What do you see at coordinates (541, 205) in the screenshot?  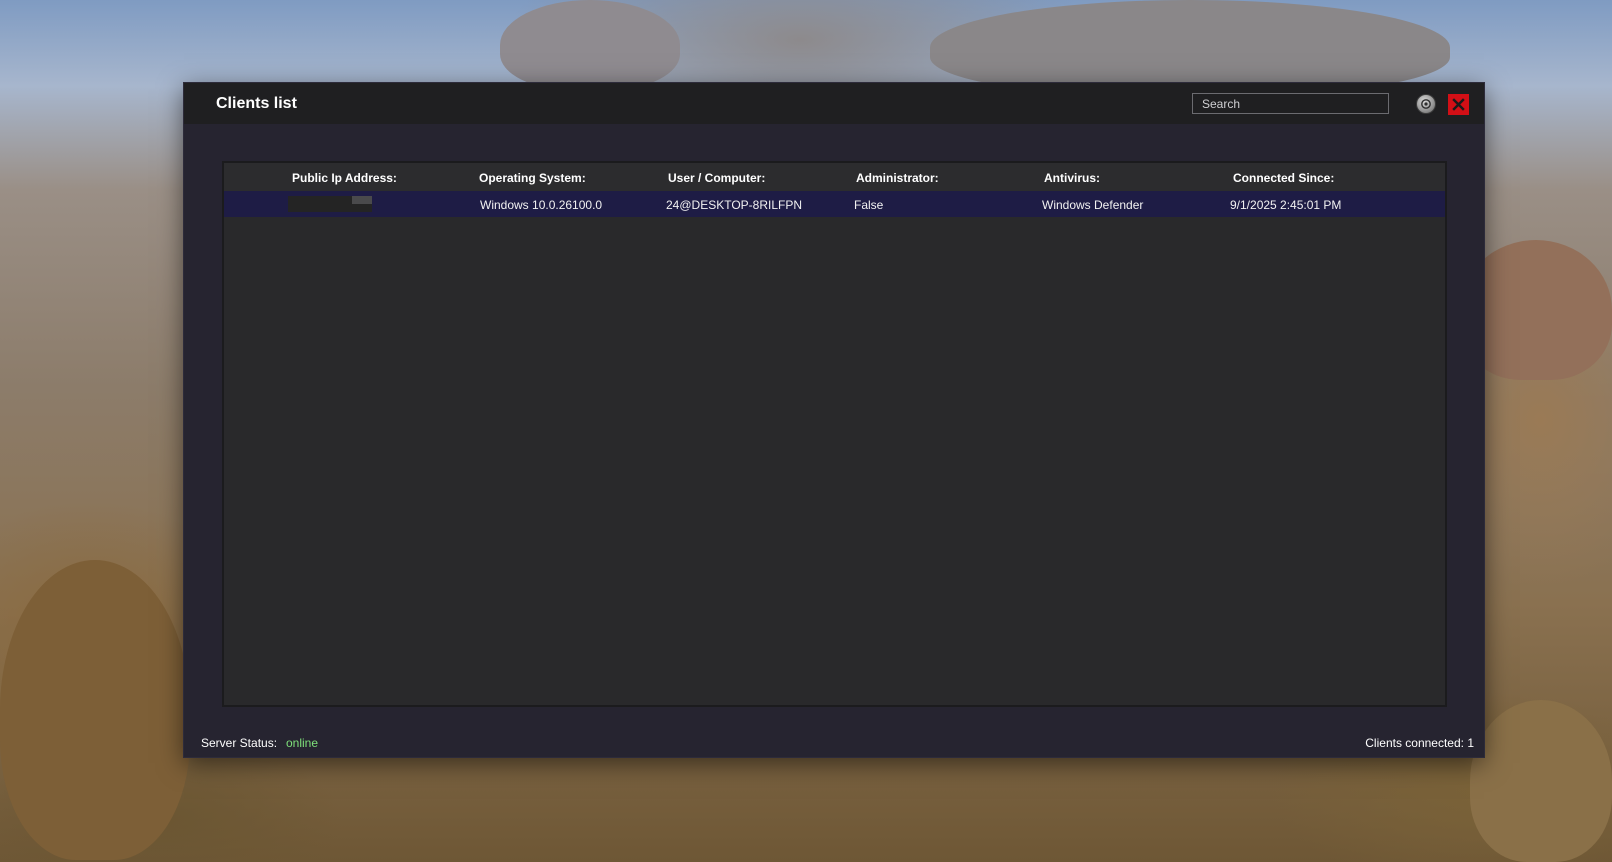 I see `operating-system-cell: Windows 10.0.26100.0` at bounding box center [541, 205].